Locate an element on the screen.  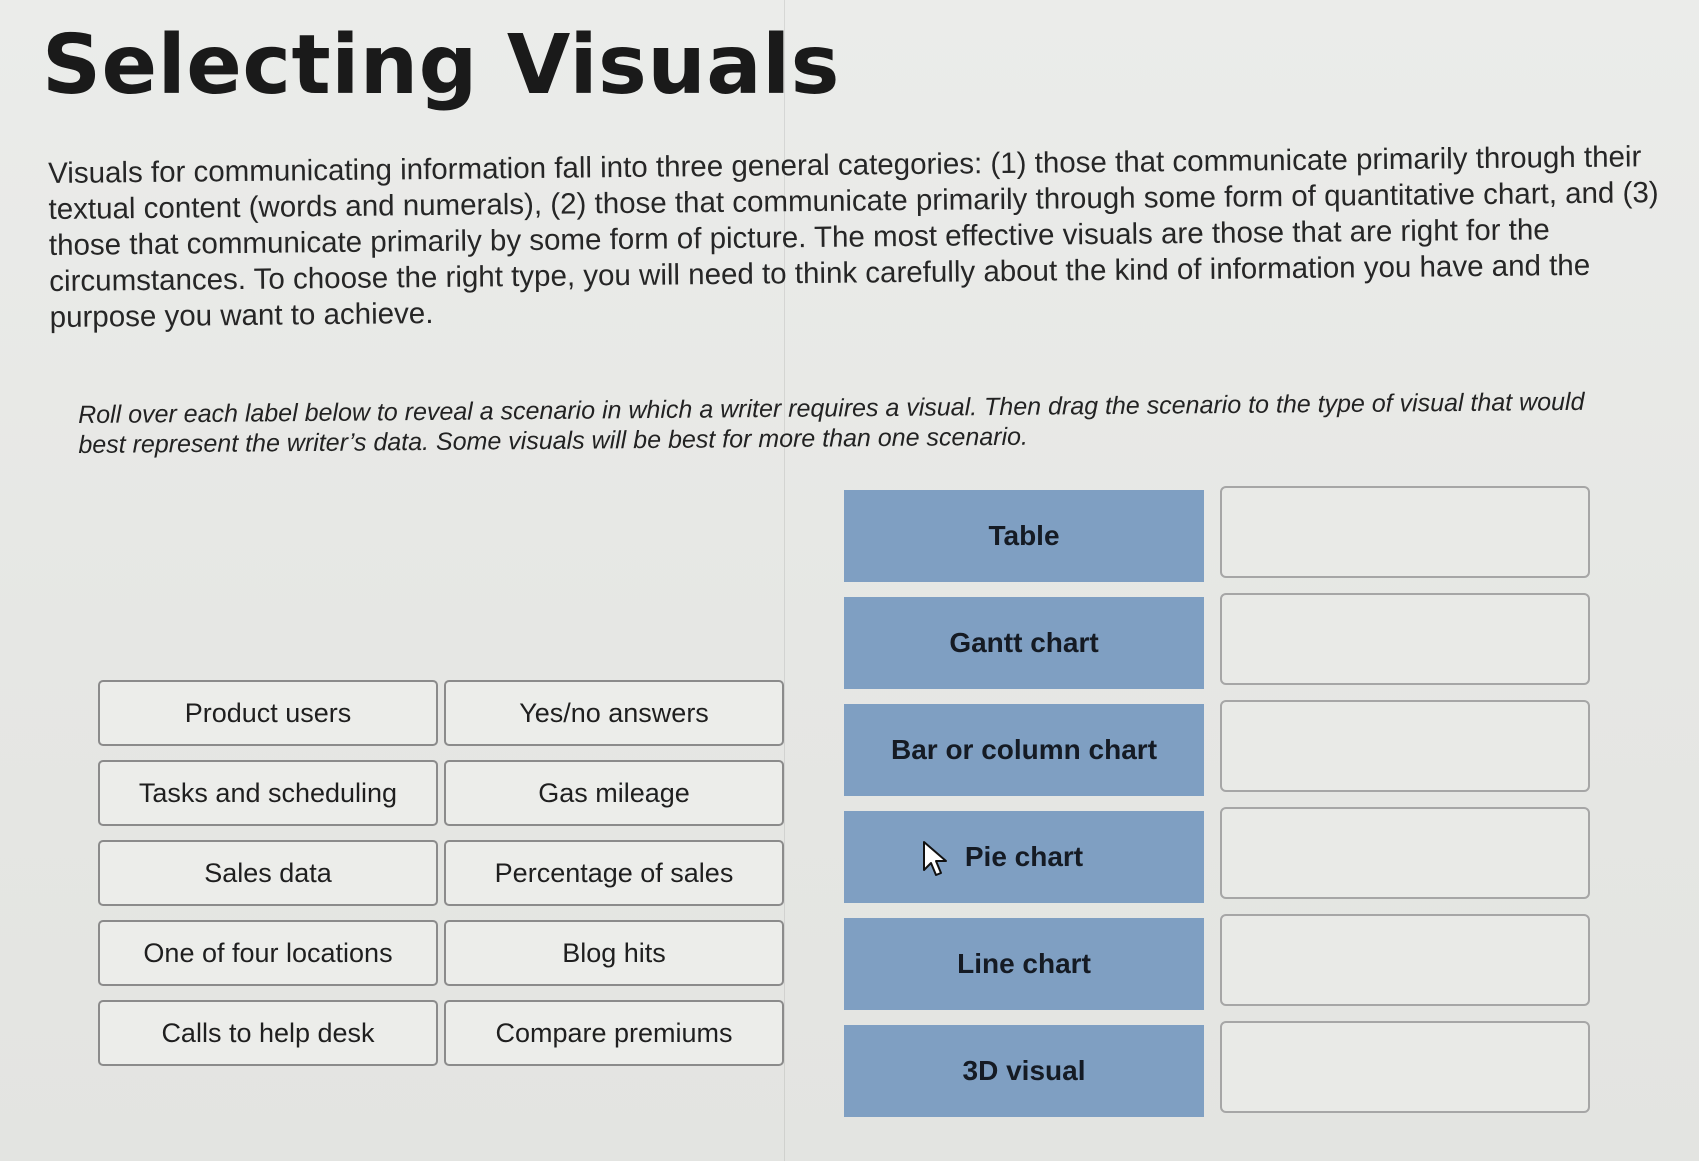
visual-type-gantt-chart: Gantt chart is located at coordinates (1024, 643).